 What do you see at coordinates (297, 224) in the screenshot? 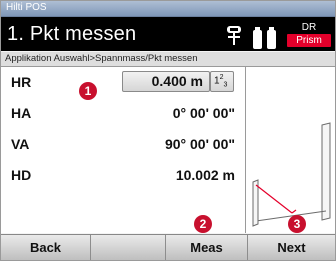
I see `callout-3: 3` at bounding box center [297, 224].